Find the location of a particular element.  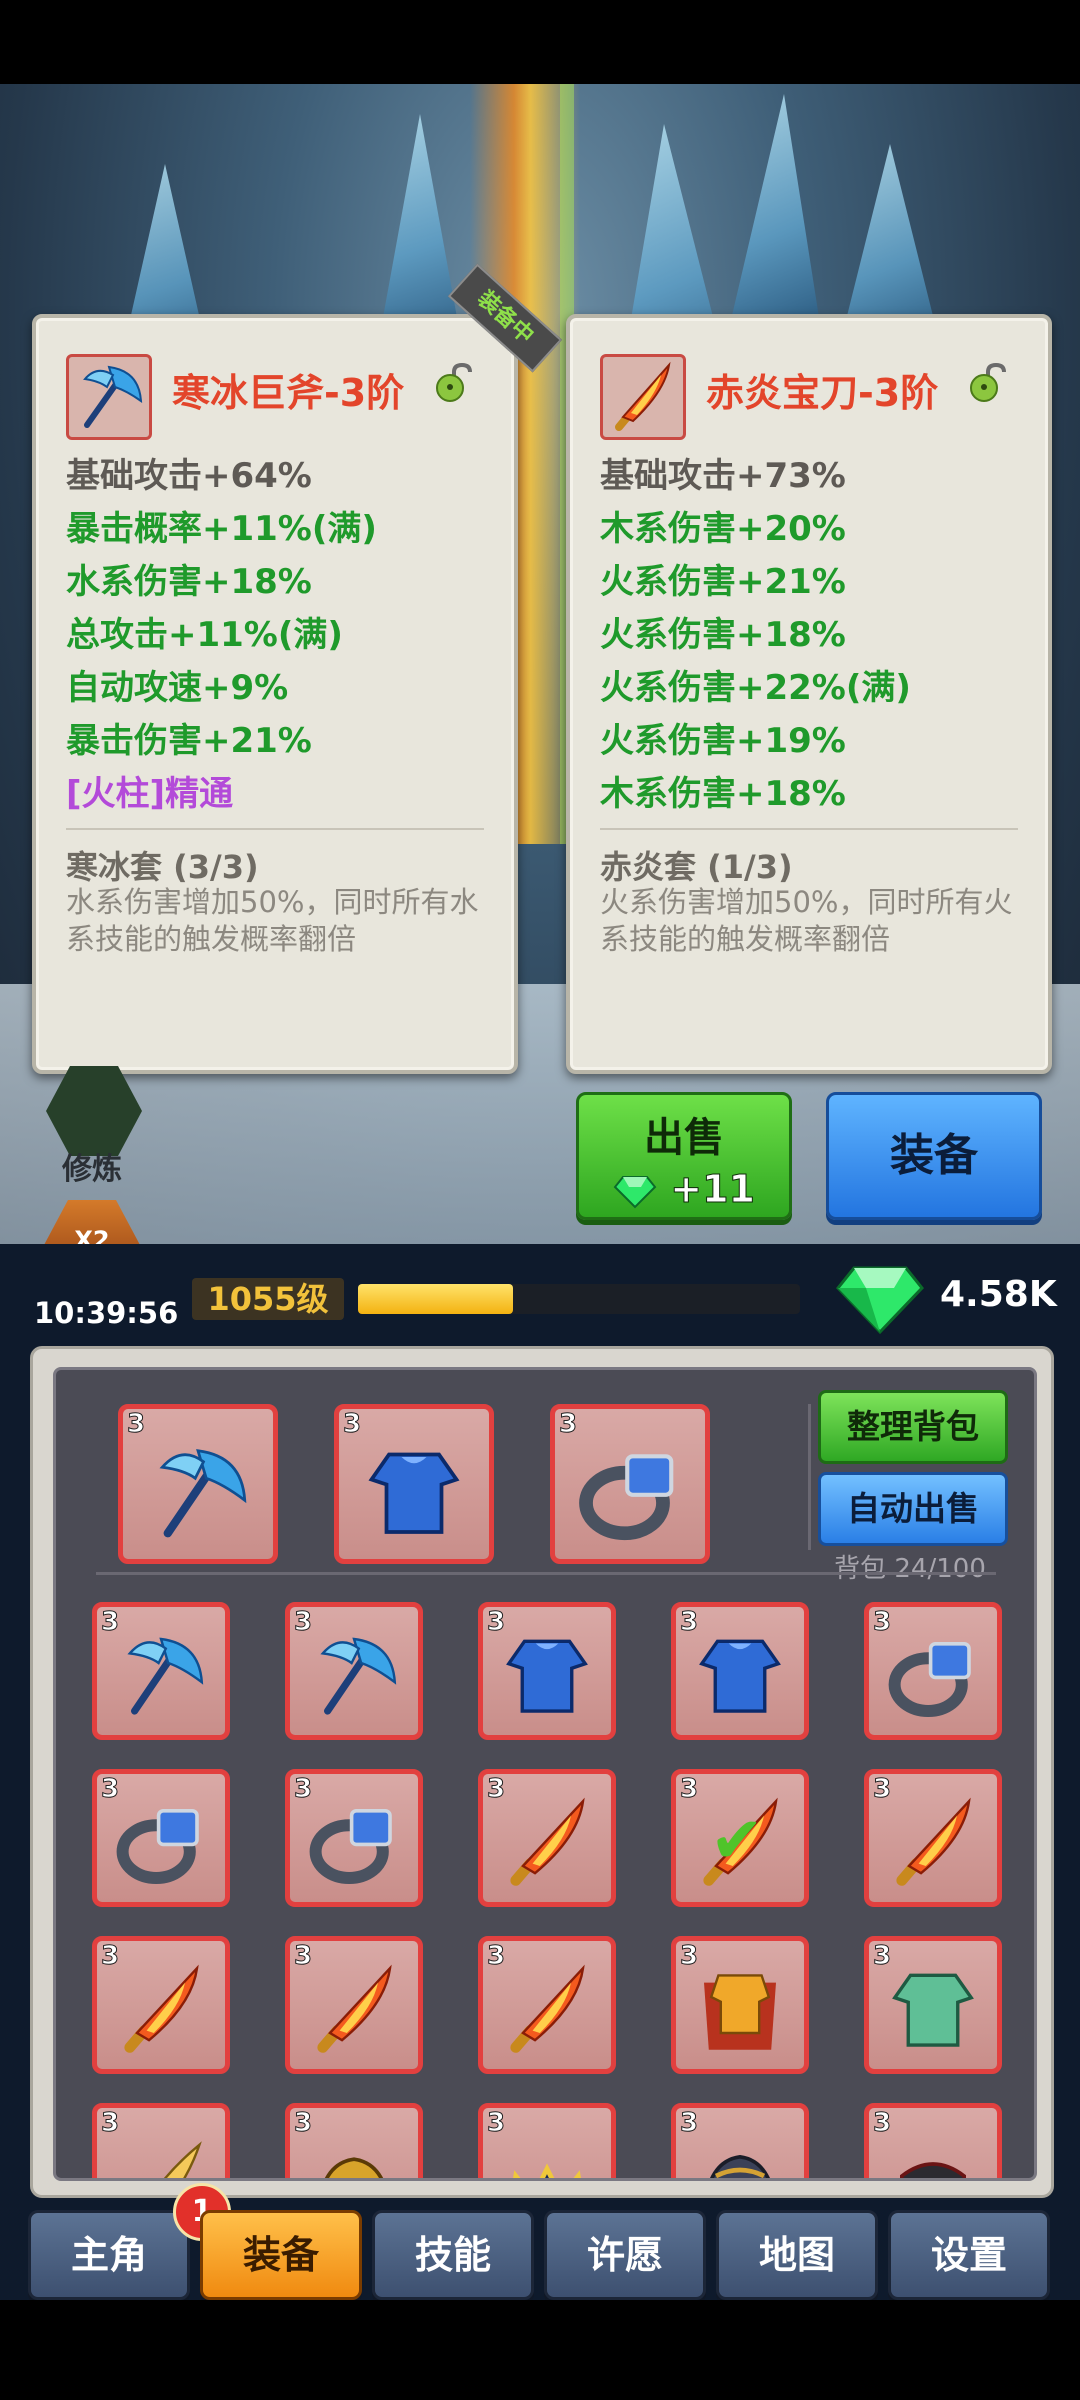

tab-settings: 设置 is located at coordinates (969, 2255).